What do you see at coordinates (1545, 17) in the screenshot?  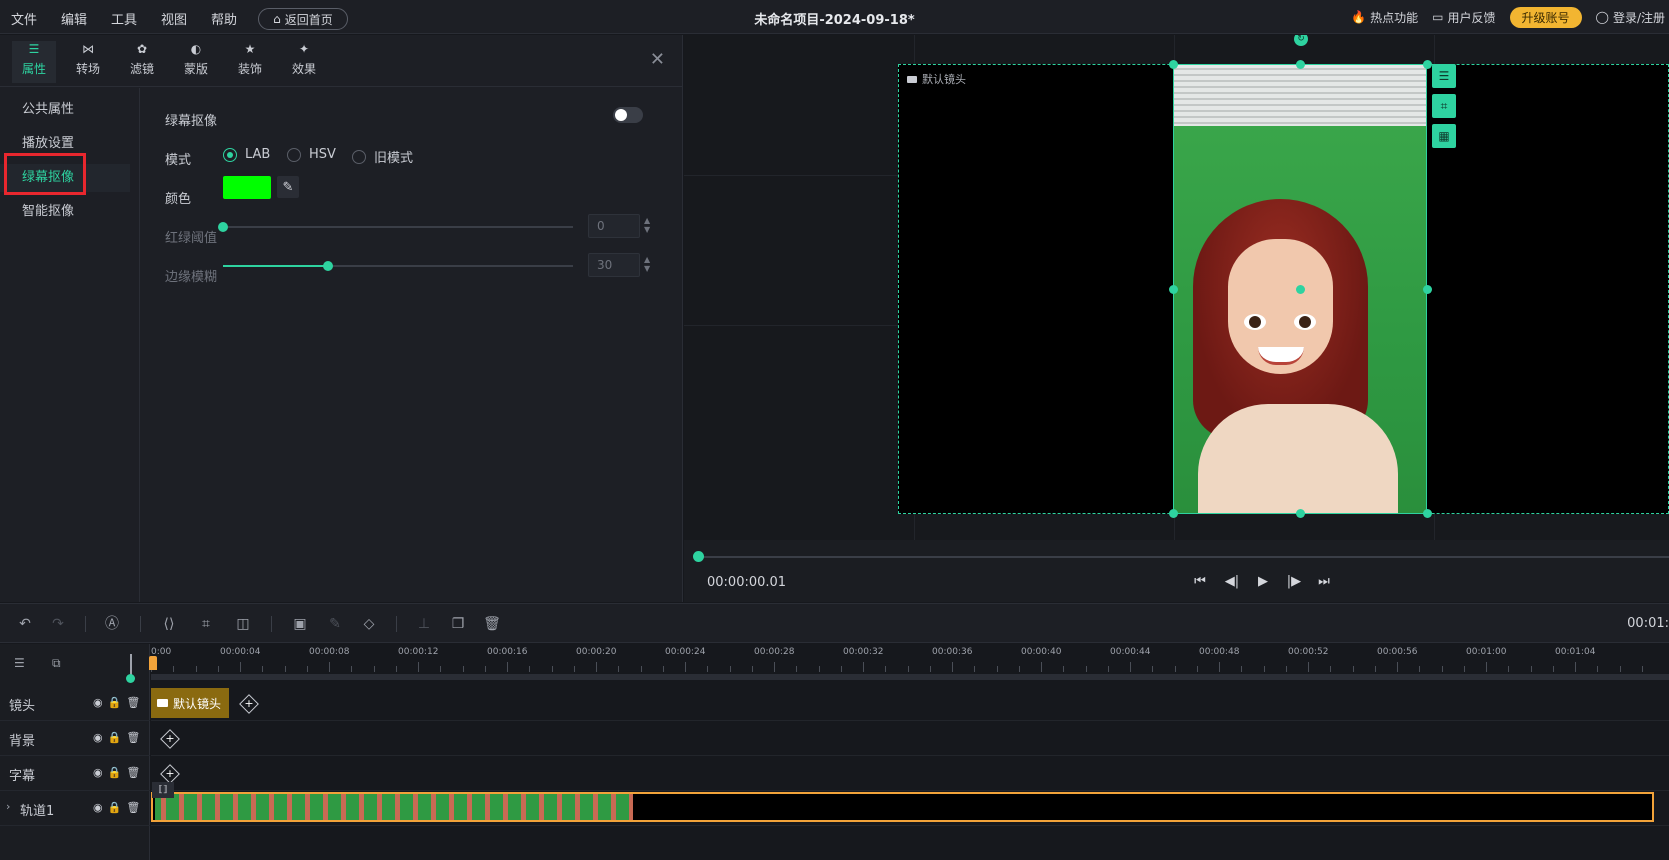 I see `upgrade-account-button: 升级账号` at bounding box center [1545, 17].